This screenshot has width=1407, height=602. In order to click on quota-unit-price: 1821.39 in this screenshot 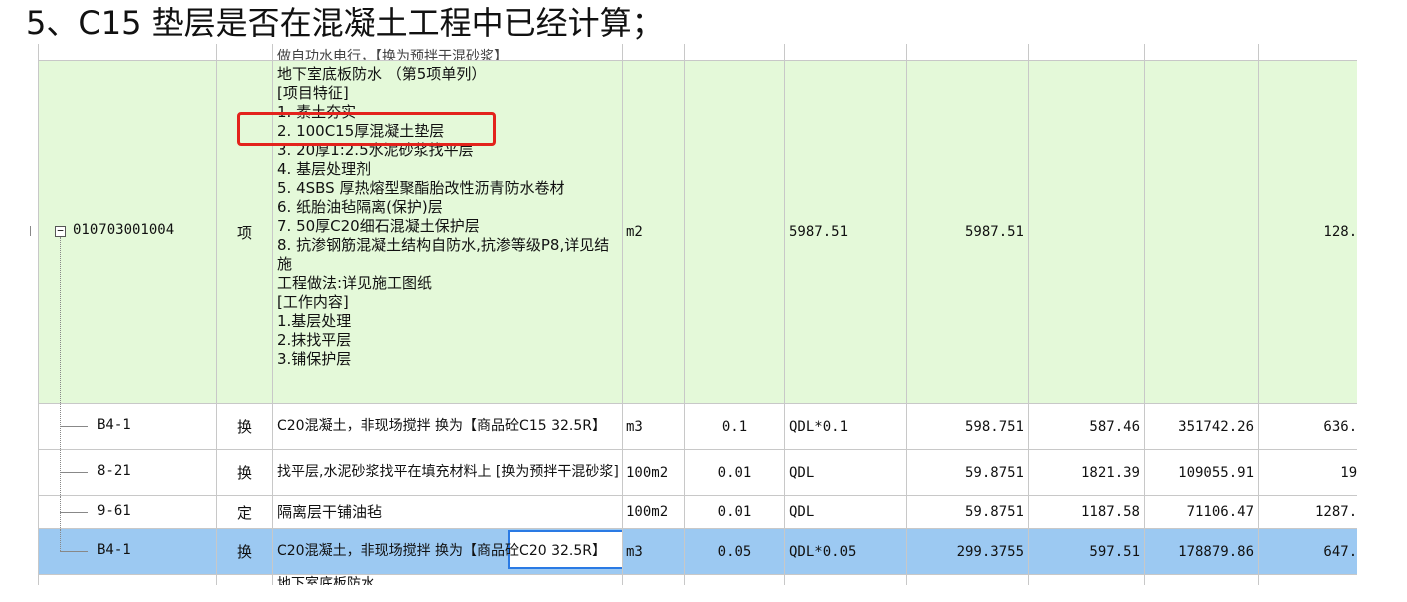, I will do `click(1087, 473)`.